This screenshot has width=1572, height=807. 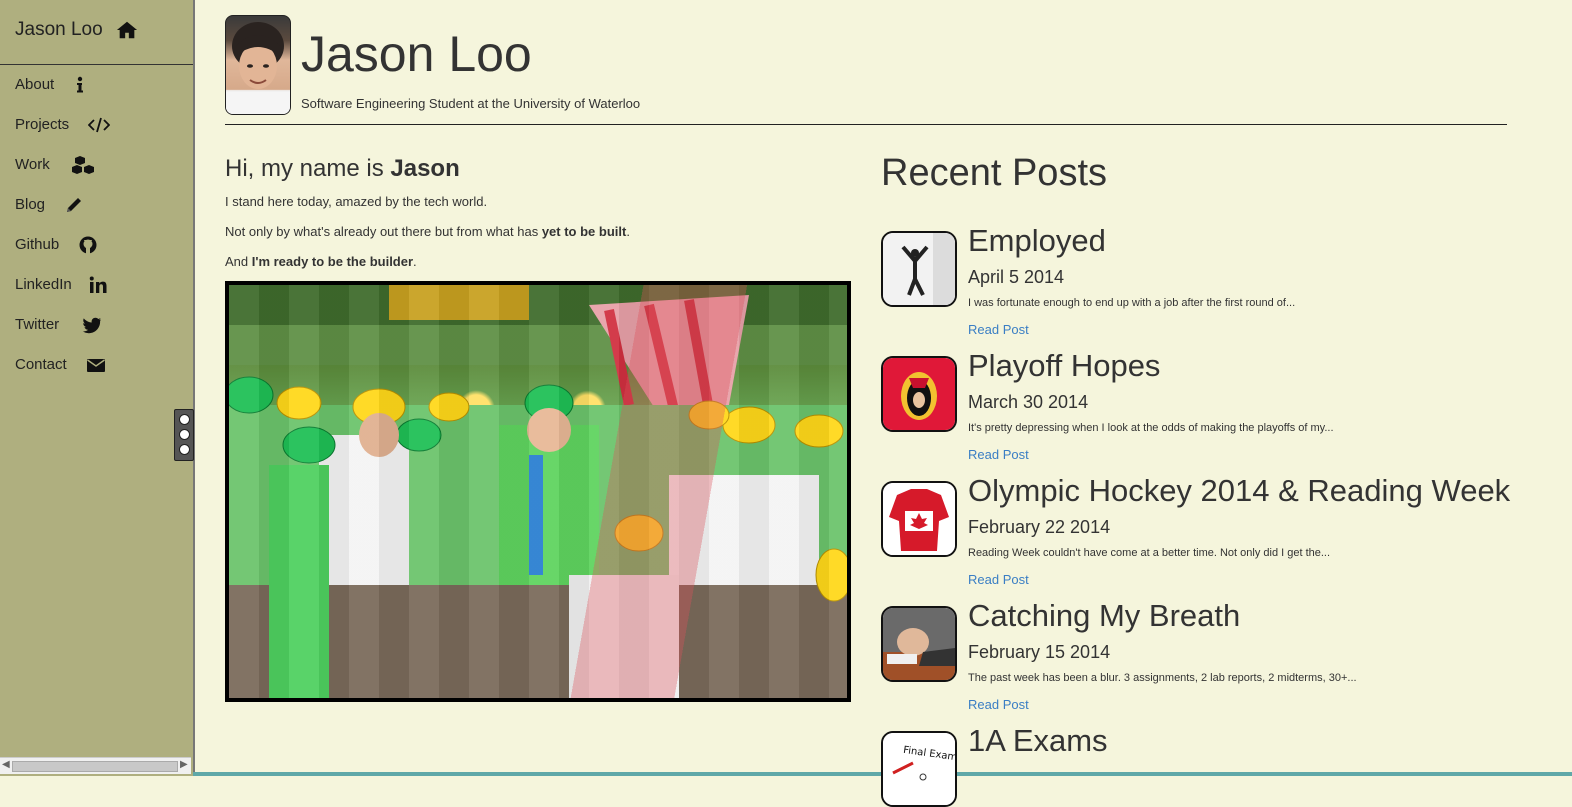 What do you see at coordinates (866, 124) in the screenshot?
I see `header-divider` at bounding box center [866, 124].